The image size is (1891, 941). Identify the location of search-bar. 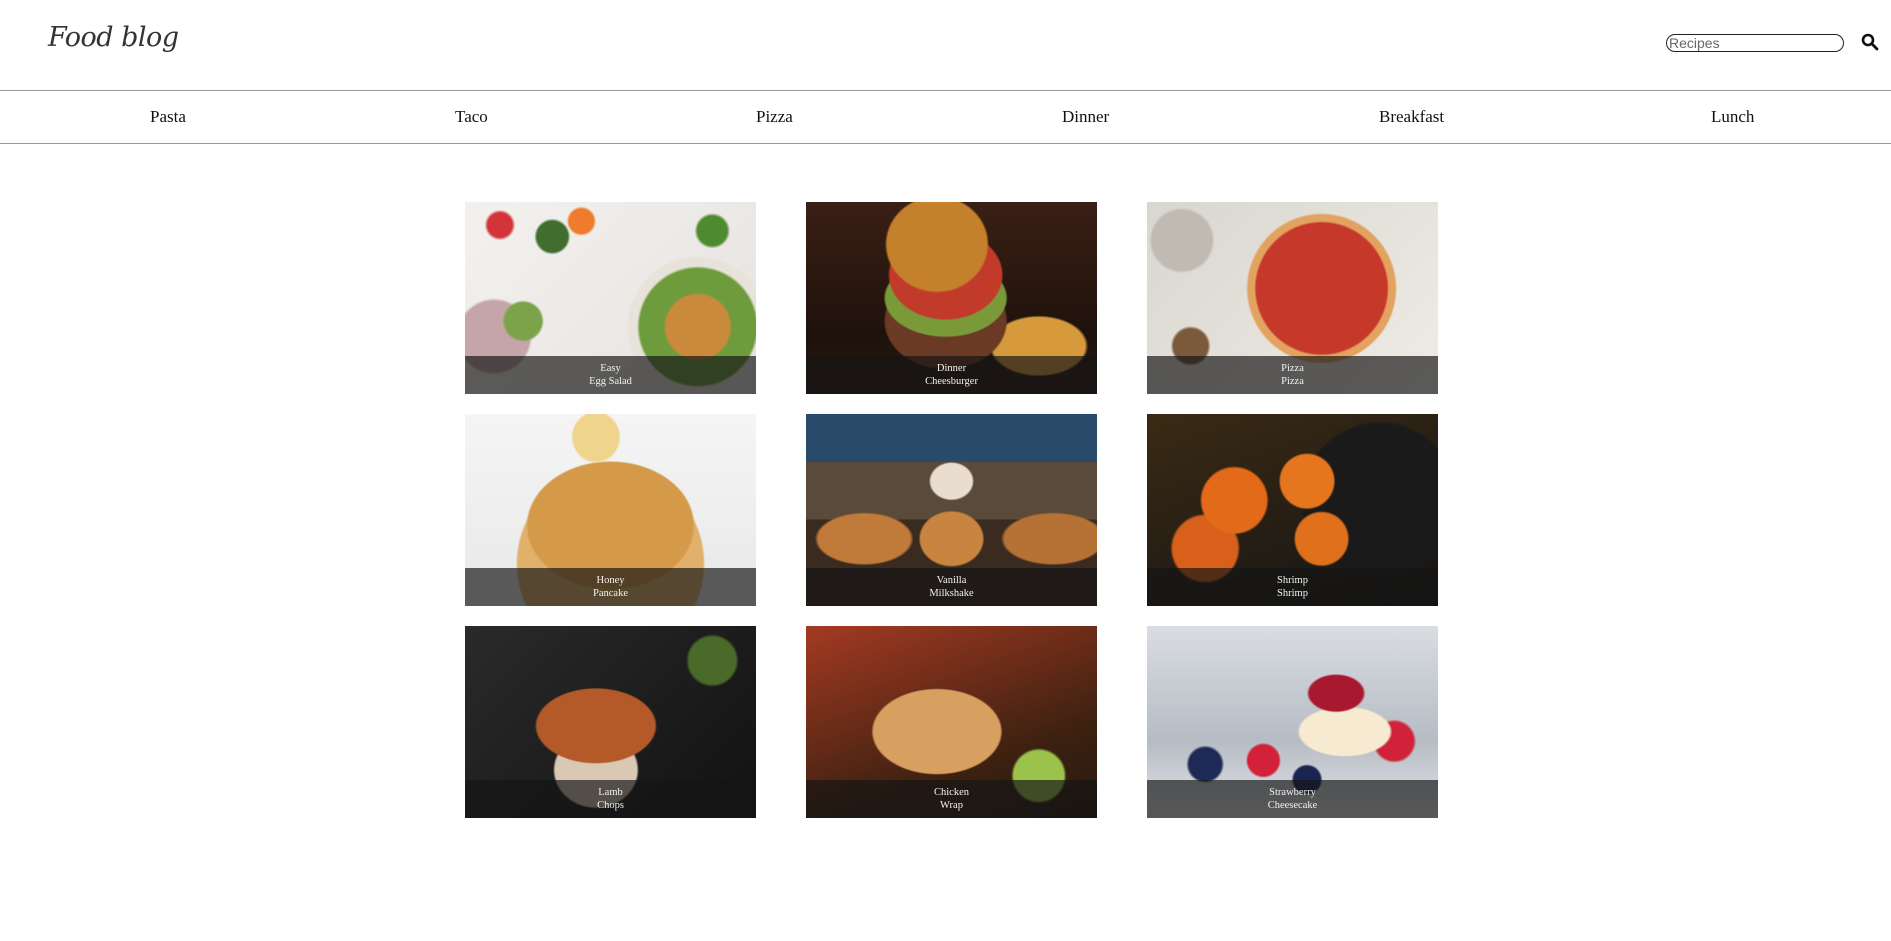
(1773, 43).